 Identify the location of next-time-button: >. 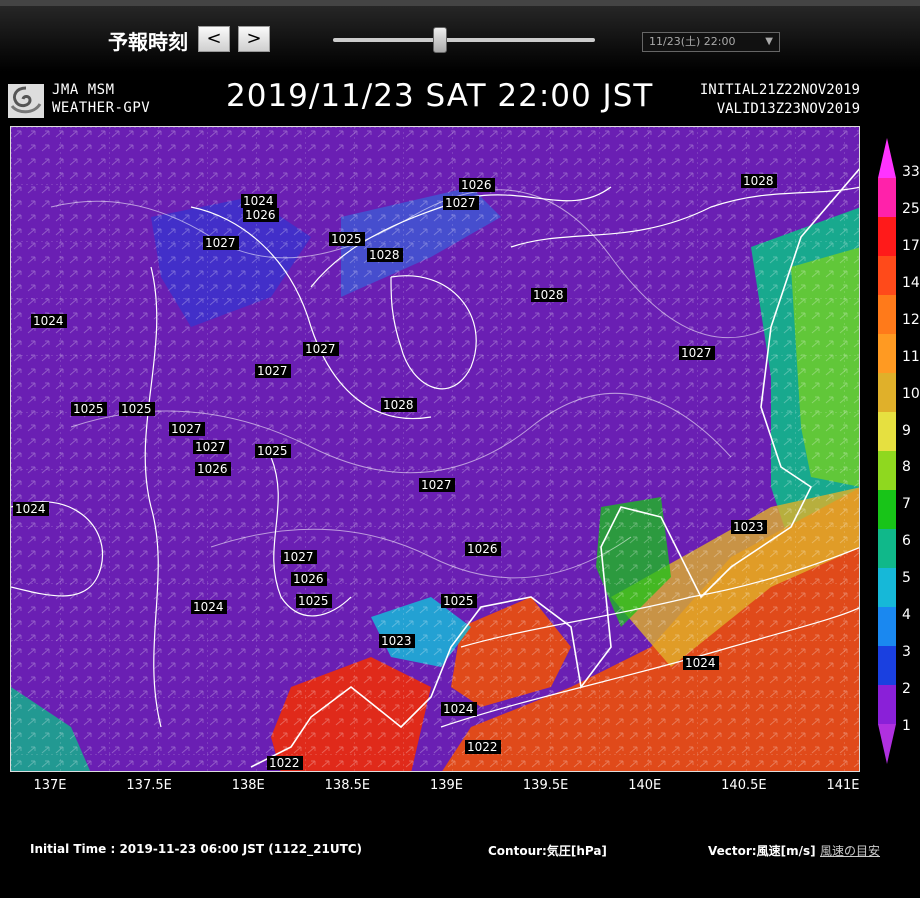
(254, 39).